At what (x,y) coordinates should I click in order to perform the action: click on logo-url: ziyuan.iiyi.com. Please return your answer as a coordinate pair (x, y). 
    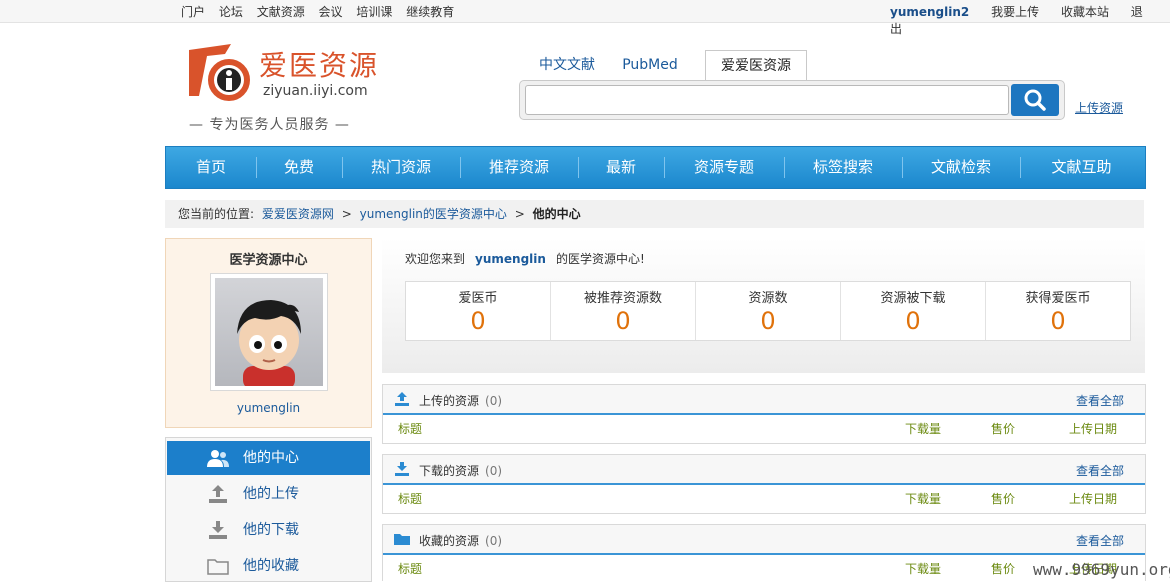
    Looking at the image, I should click on (315, 91).